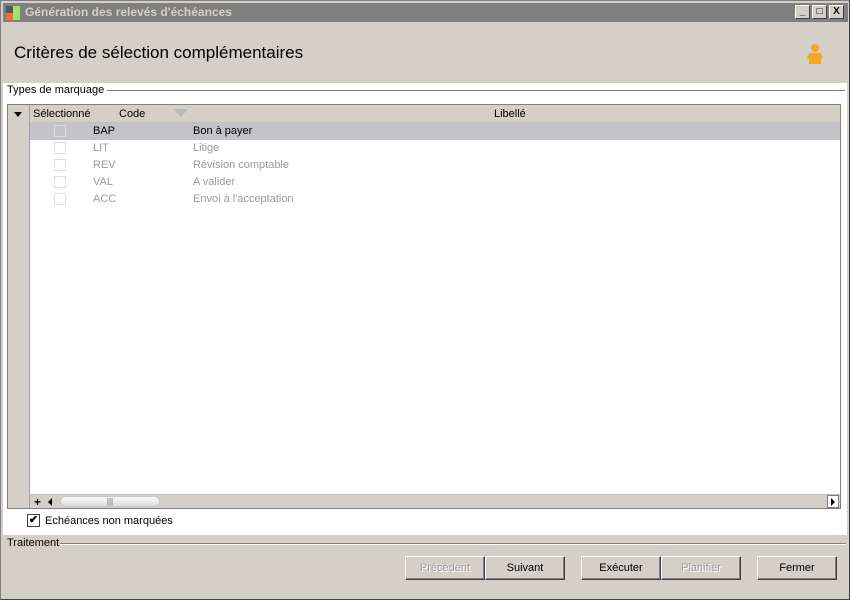 This screenshot has width=850, height=600. I want to click on execute-button: Exécuter, so click(621, 568).